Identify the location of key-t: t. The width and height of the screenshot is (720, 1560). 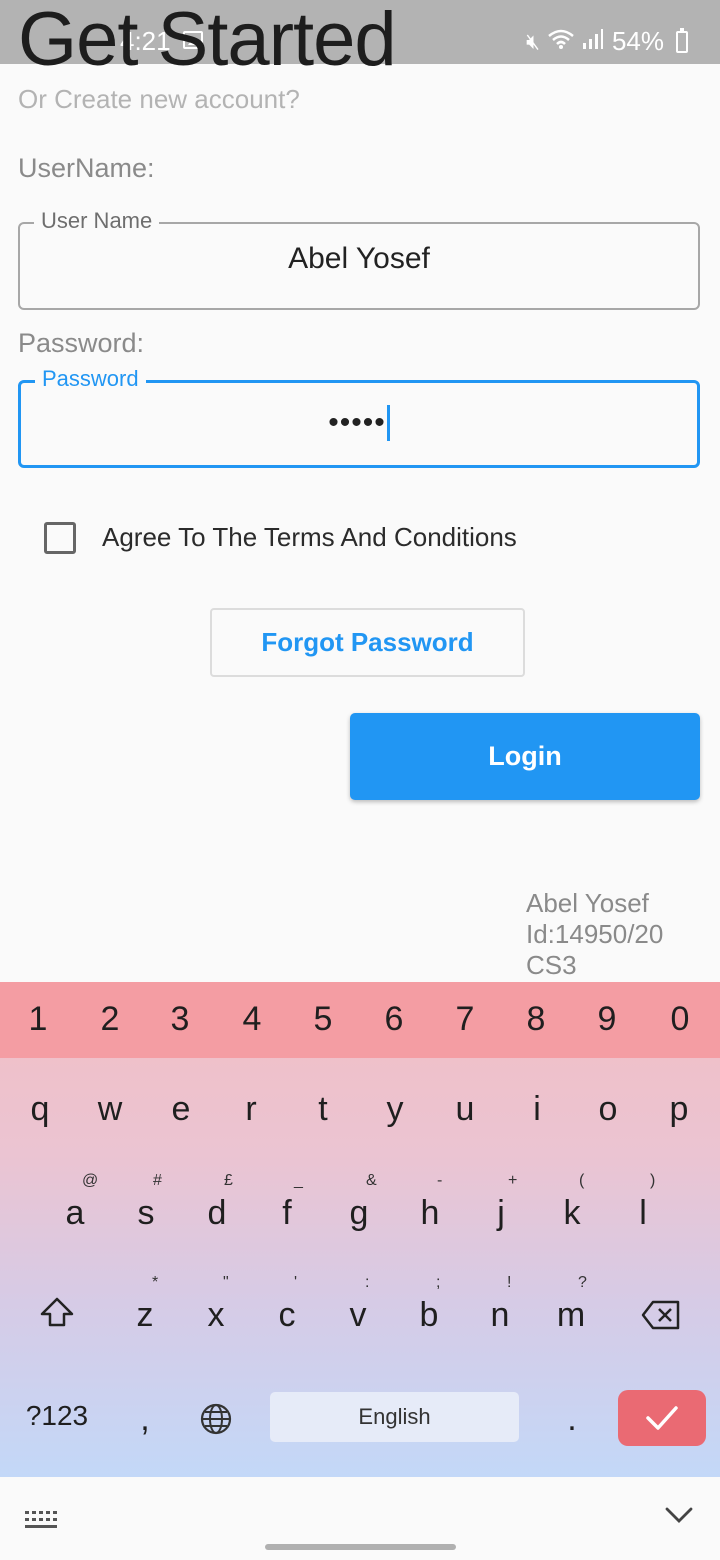
(323, 1109).